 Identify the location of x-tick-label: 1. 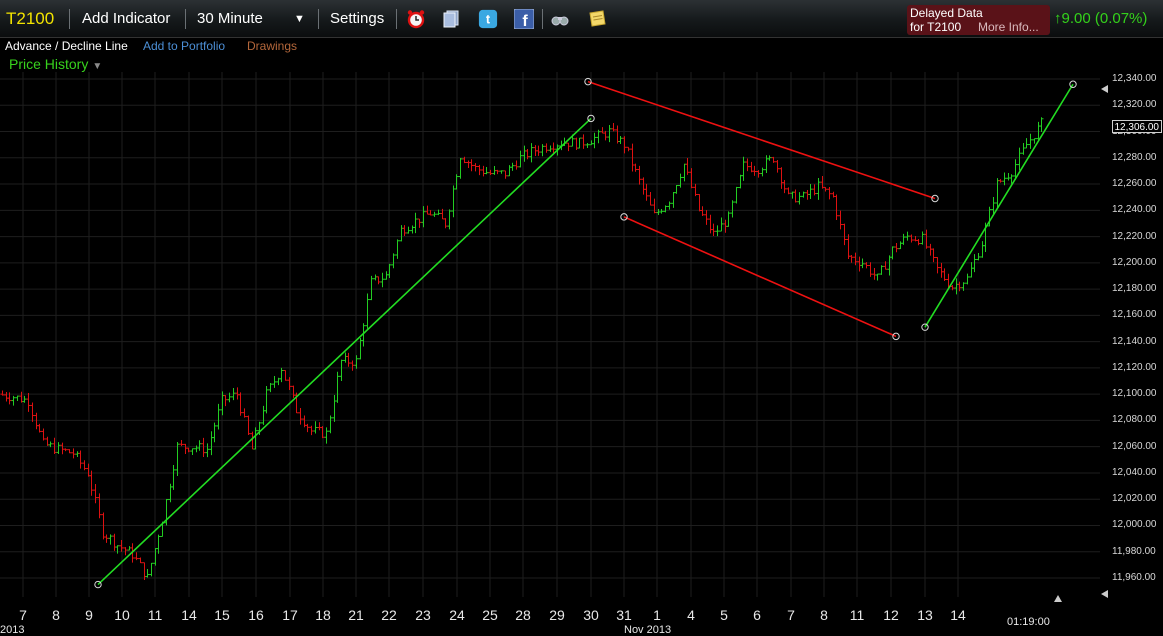
(657, 615).